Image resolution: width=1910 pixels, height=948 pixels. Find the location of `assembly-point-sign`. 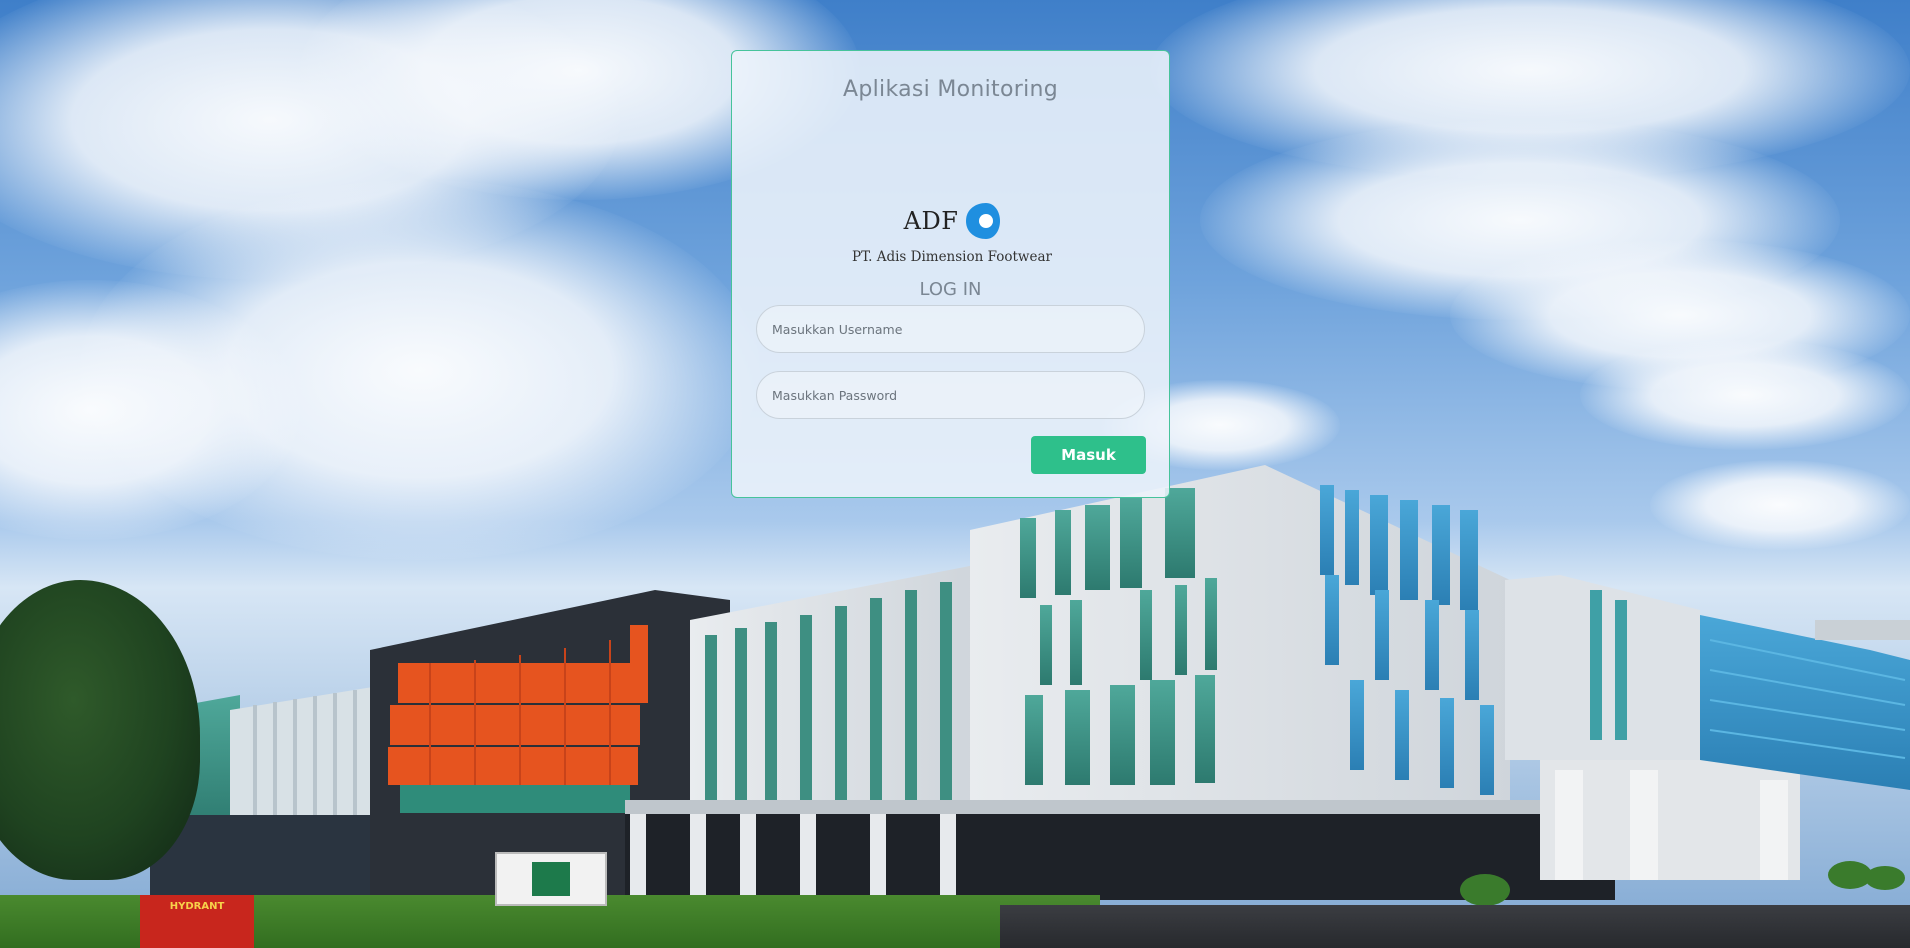

assembly-point-sign is located at coordinates (551, 879).